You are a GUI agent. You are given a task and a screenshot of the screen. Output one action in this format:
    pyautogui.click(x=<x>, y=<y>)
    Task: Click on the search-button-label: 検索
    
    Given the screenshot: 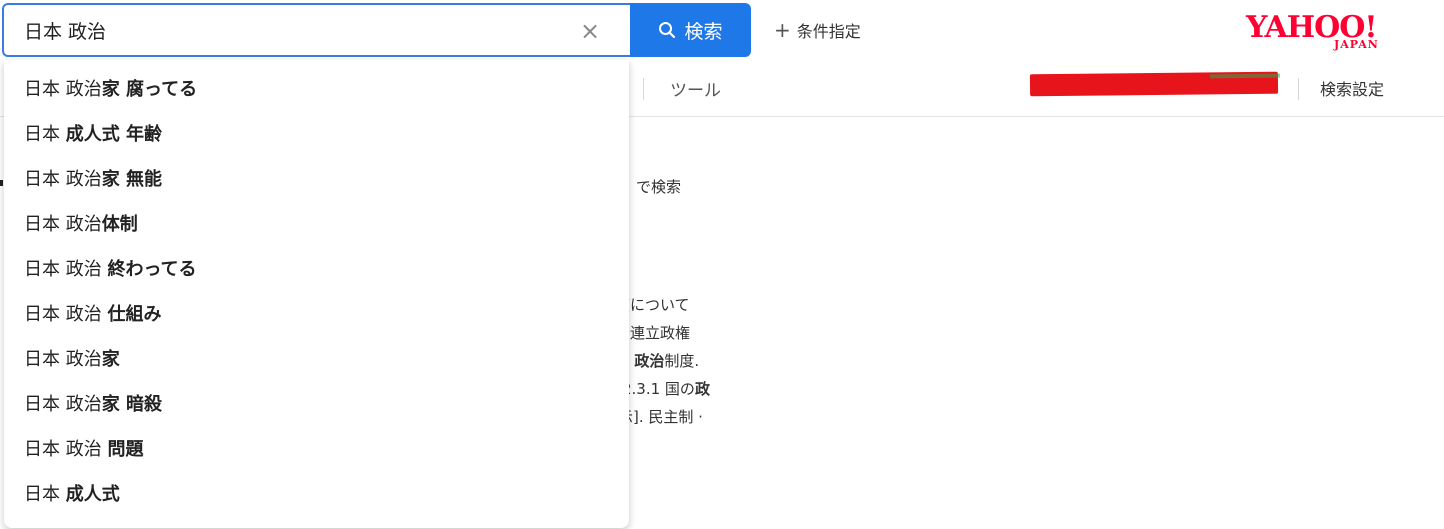 What is the action you would take?
    pyautogui.click(x=703, y=31)
    